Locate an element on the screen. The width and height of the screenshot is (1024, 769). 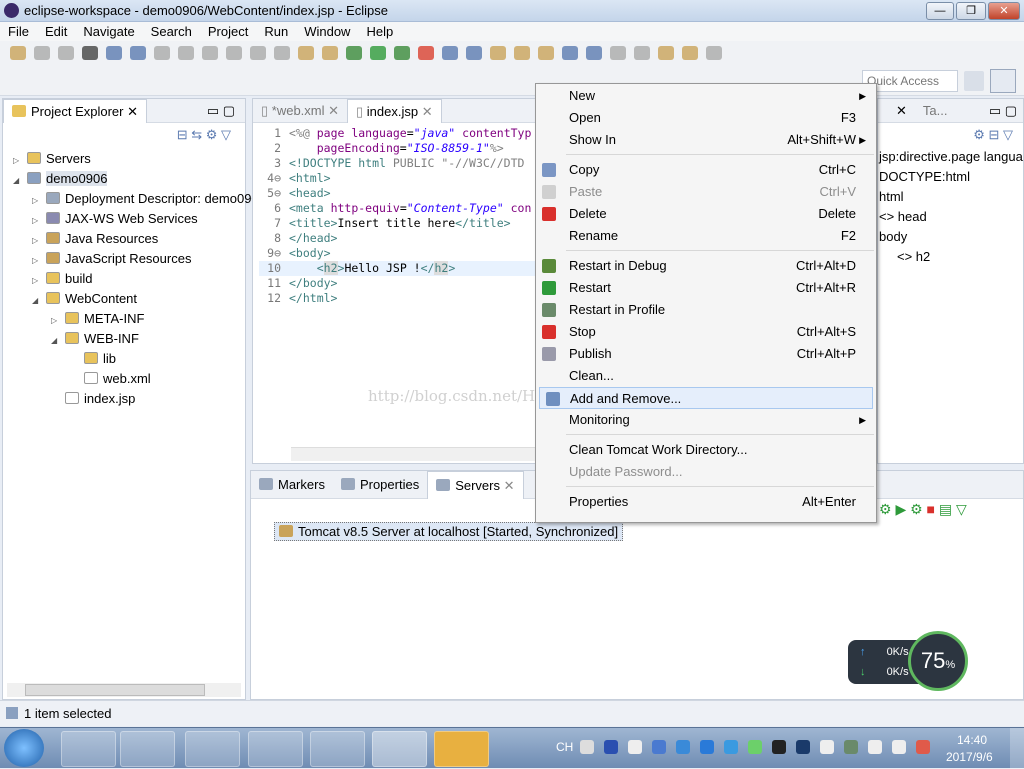
outline-item: DOCTYPE:html is located at coordinates (951, 177).